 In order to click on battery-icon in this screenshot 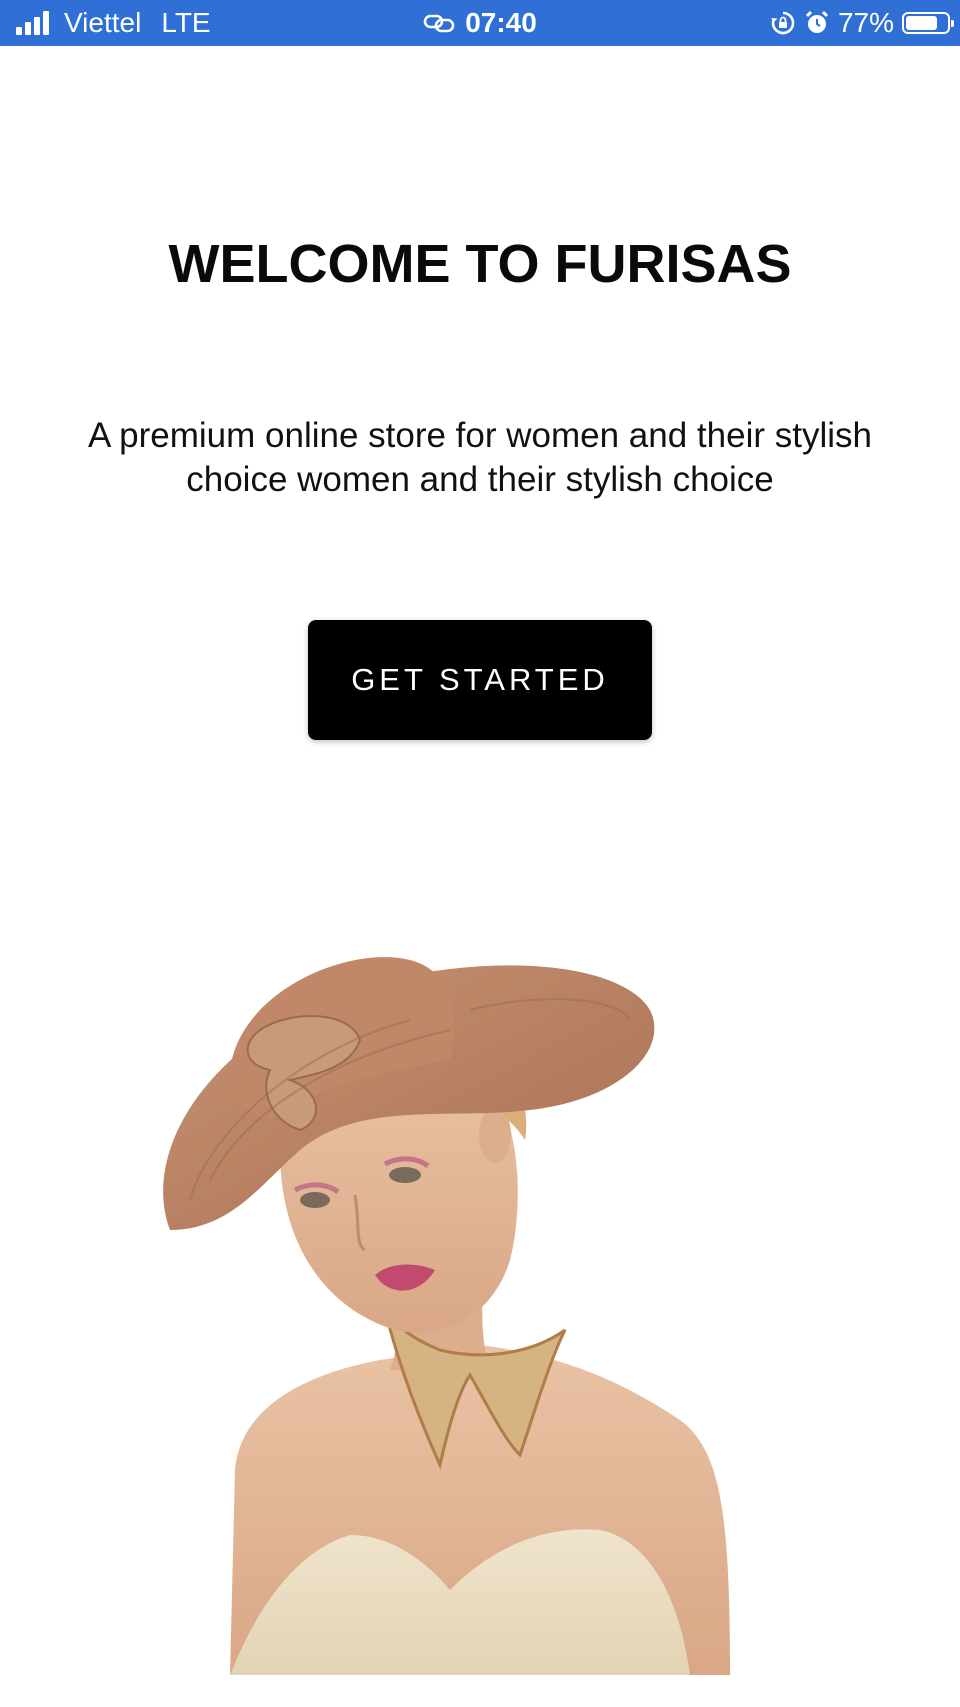, I will do `click(928, 23)`.